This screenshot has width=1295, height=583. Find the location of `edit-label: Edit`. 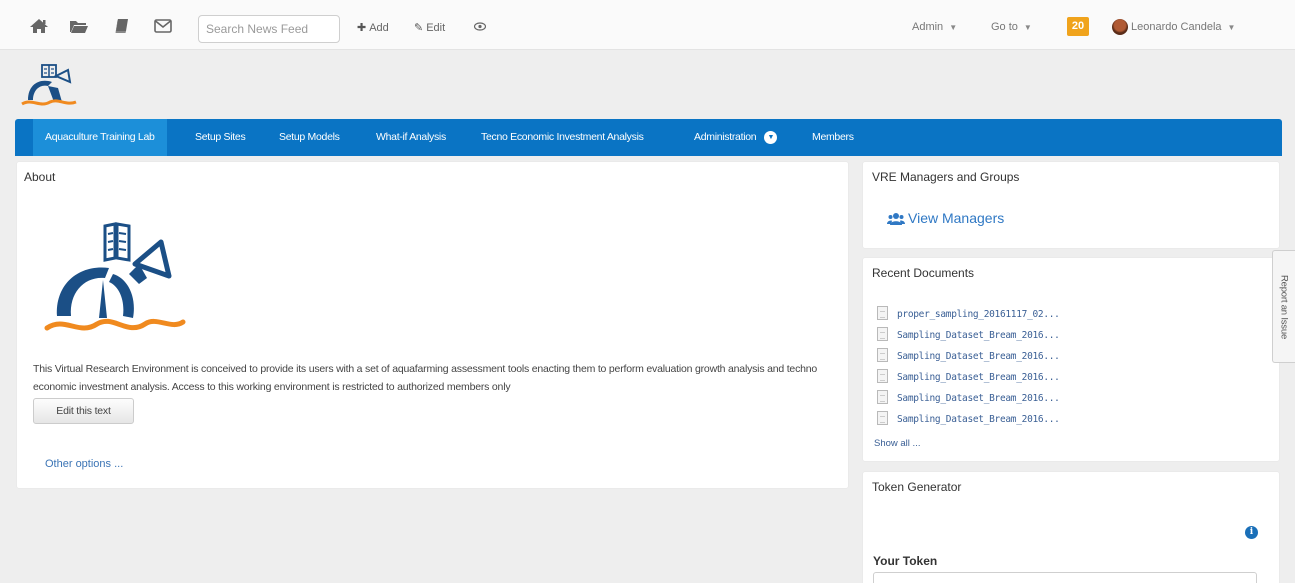

edit-label: Edit is located at coordinates (436, 28).